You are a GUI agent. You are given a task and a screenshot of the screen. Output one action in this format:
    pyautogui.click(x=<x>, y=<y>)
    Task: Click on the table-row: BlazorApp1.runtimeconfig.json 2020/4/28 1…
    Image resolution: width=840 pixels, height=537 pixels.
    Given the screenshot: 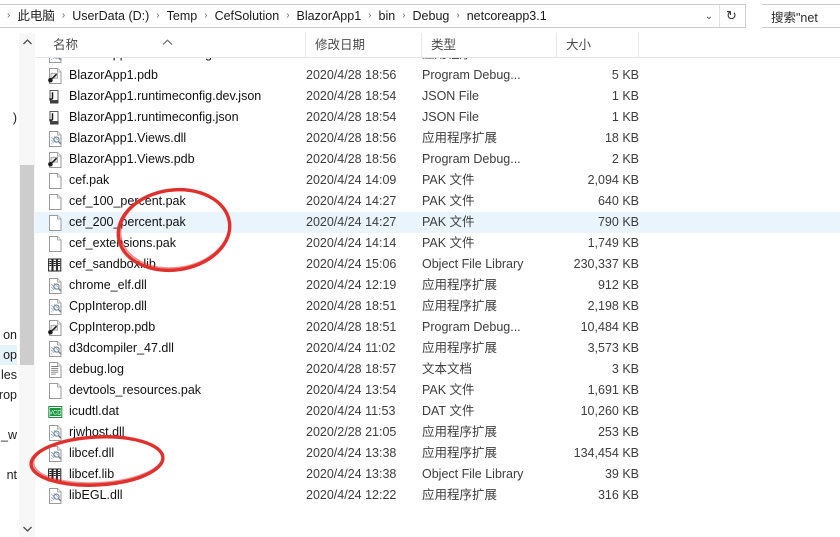 What is the action you would take?
    pyautogui.click(x=437, y=117)
    